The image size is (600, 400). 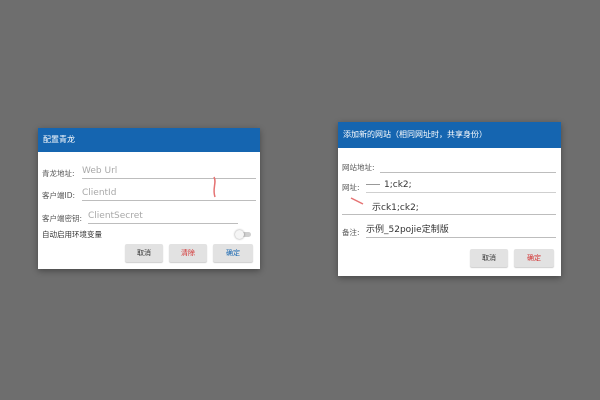 I want to click on client-secret-input: ClientSecret, so click(x=163, y=216).